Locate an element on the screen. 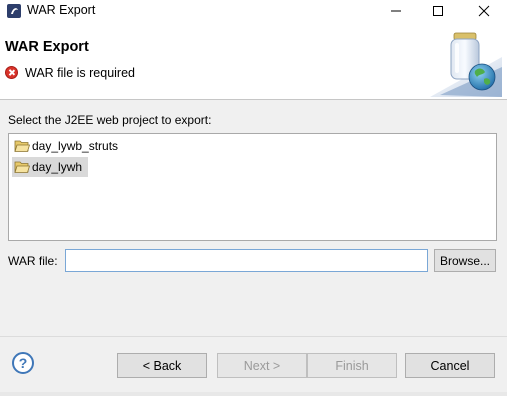 The width and height of the screenshot is (507, 396). list-item: day_lywh is located at coordinates (50, 167).